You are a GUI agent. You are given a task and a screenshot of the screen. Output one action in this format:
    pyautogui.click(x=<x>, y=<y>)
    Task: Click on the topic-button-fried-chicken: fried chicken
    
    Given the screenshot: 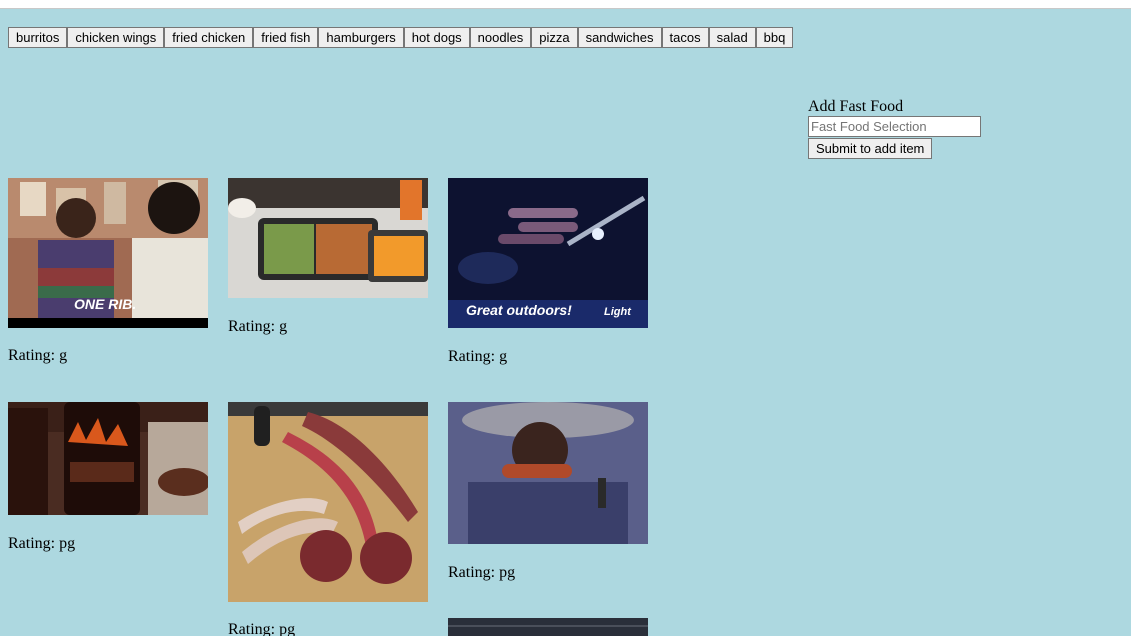 What is the action you would take?
    pyautogui.click(x=209, y=37)
    